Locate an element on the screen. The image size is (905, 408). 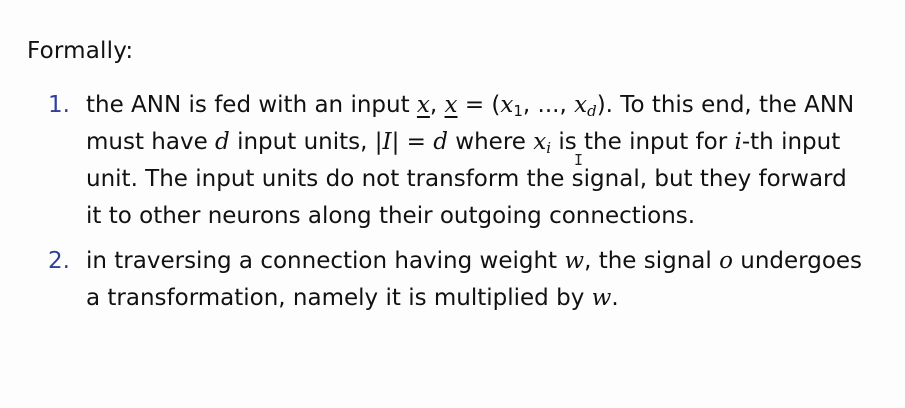
text-run: , is located at coordinates (437, 105).